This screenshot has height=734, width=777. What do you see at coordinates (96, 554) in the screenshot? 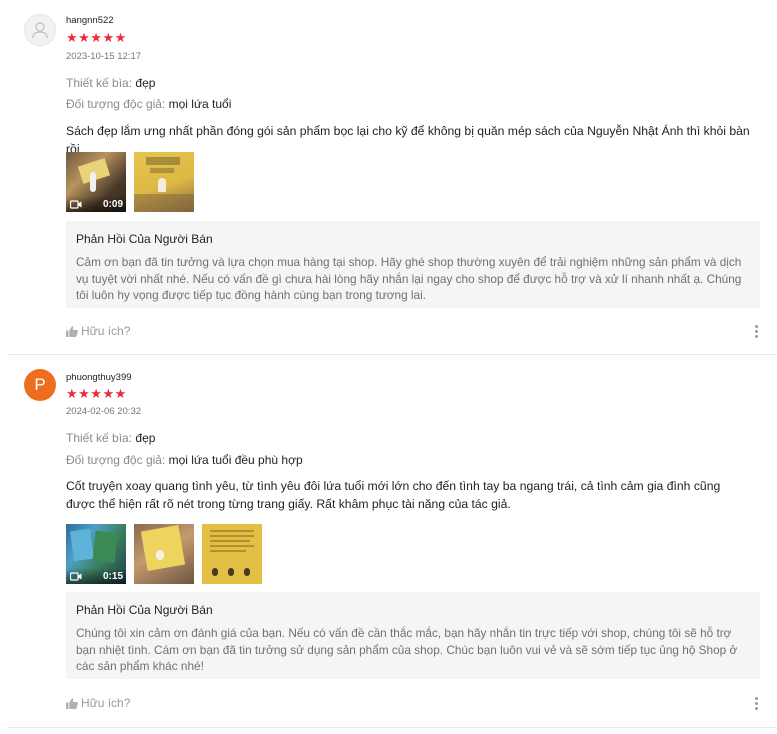
I see `review-video-thumbnail: 0:15` at bounding box center [96, 554].